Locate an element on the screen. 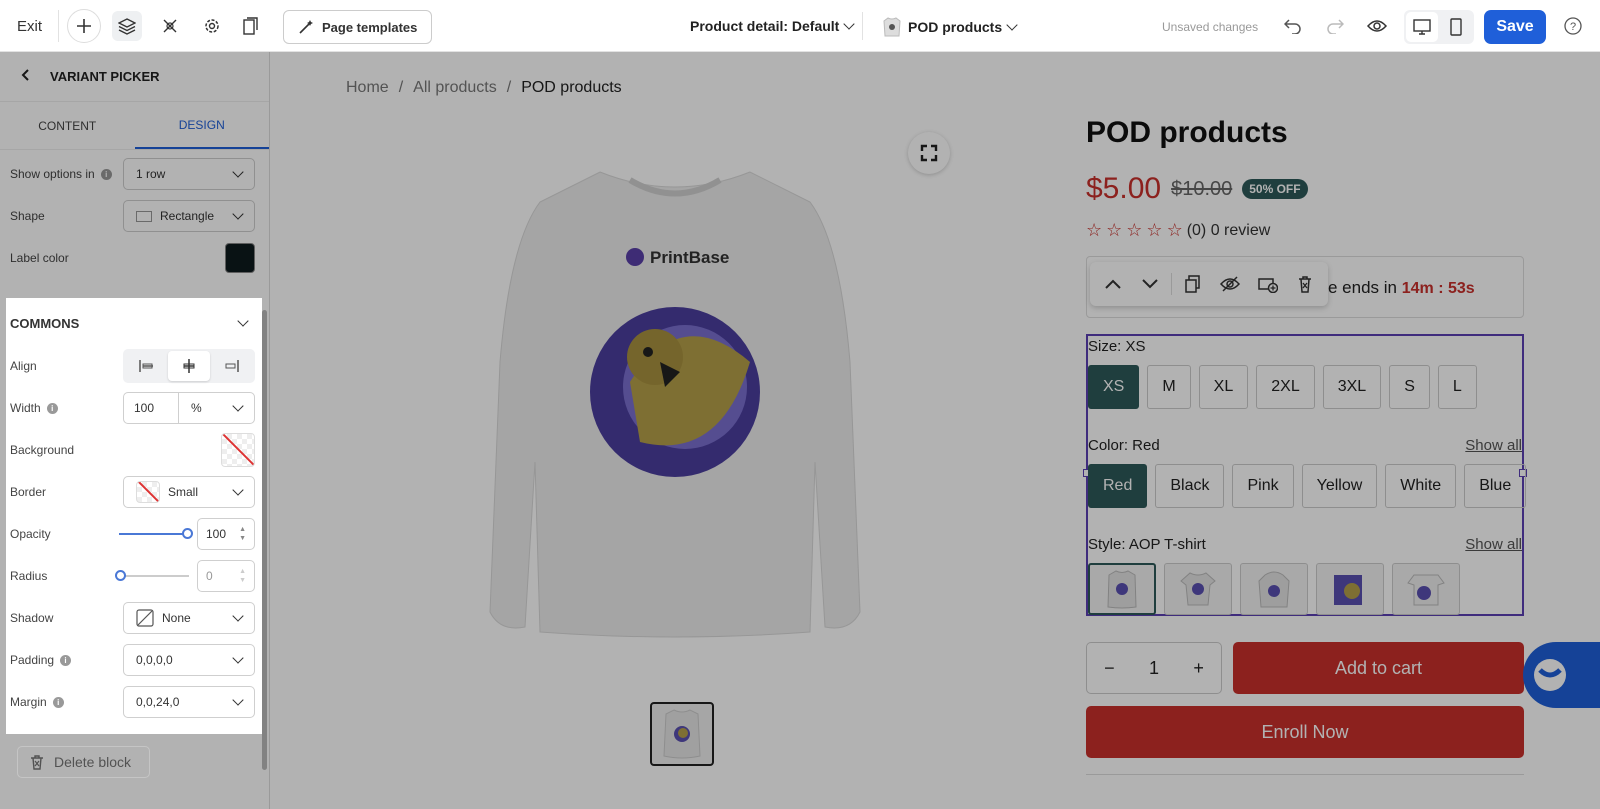 This screenshot has height=809, width=1600. rating: ☆ ☆ ☆ ☆ ☆ (0) 0 review is located at coordinates (1178, 230).